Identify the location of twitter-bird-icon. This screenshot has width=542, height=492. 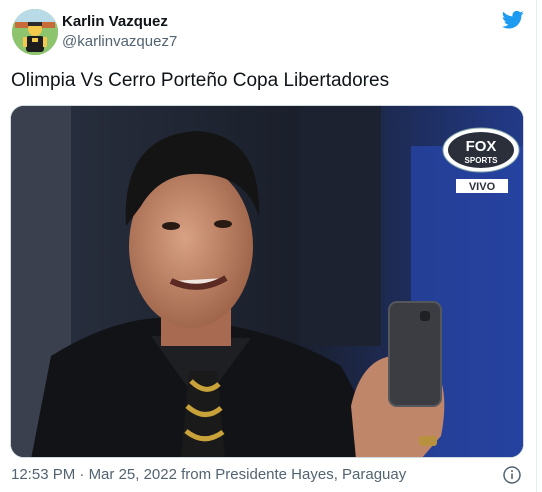
(513, 20).